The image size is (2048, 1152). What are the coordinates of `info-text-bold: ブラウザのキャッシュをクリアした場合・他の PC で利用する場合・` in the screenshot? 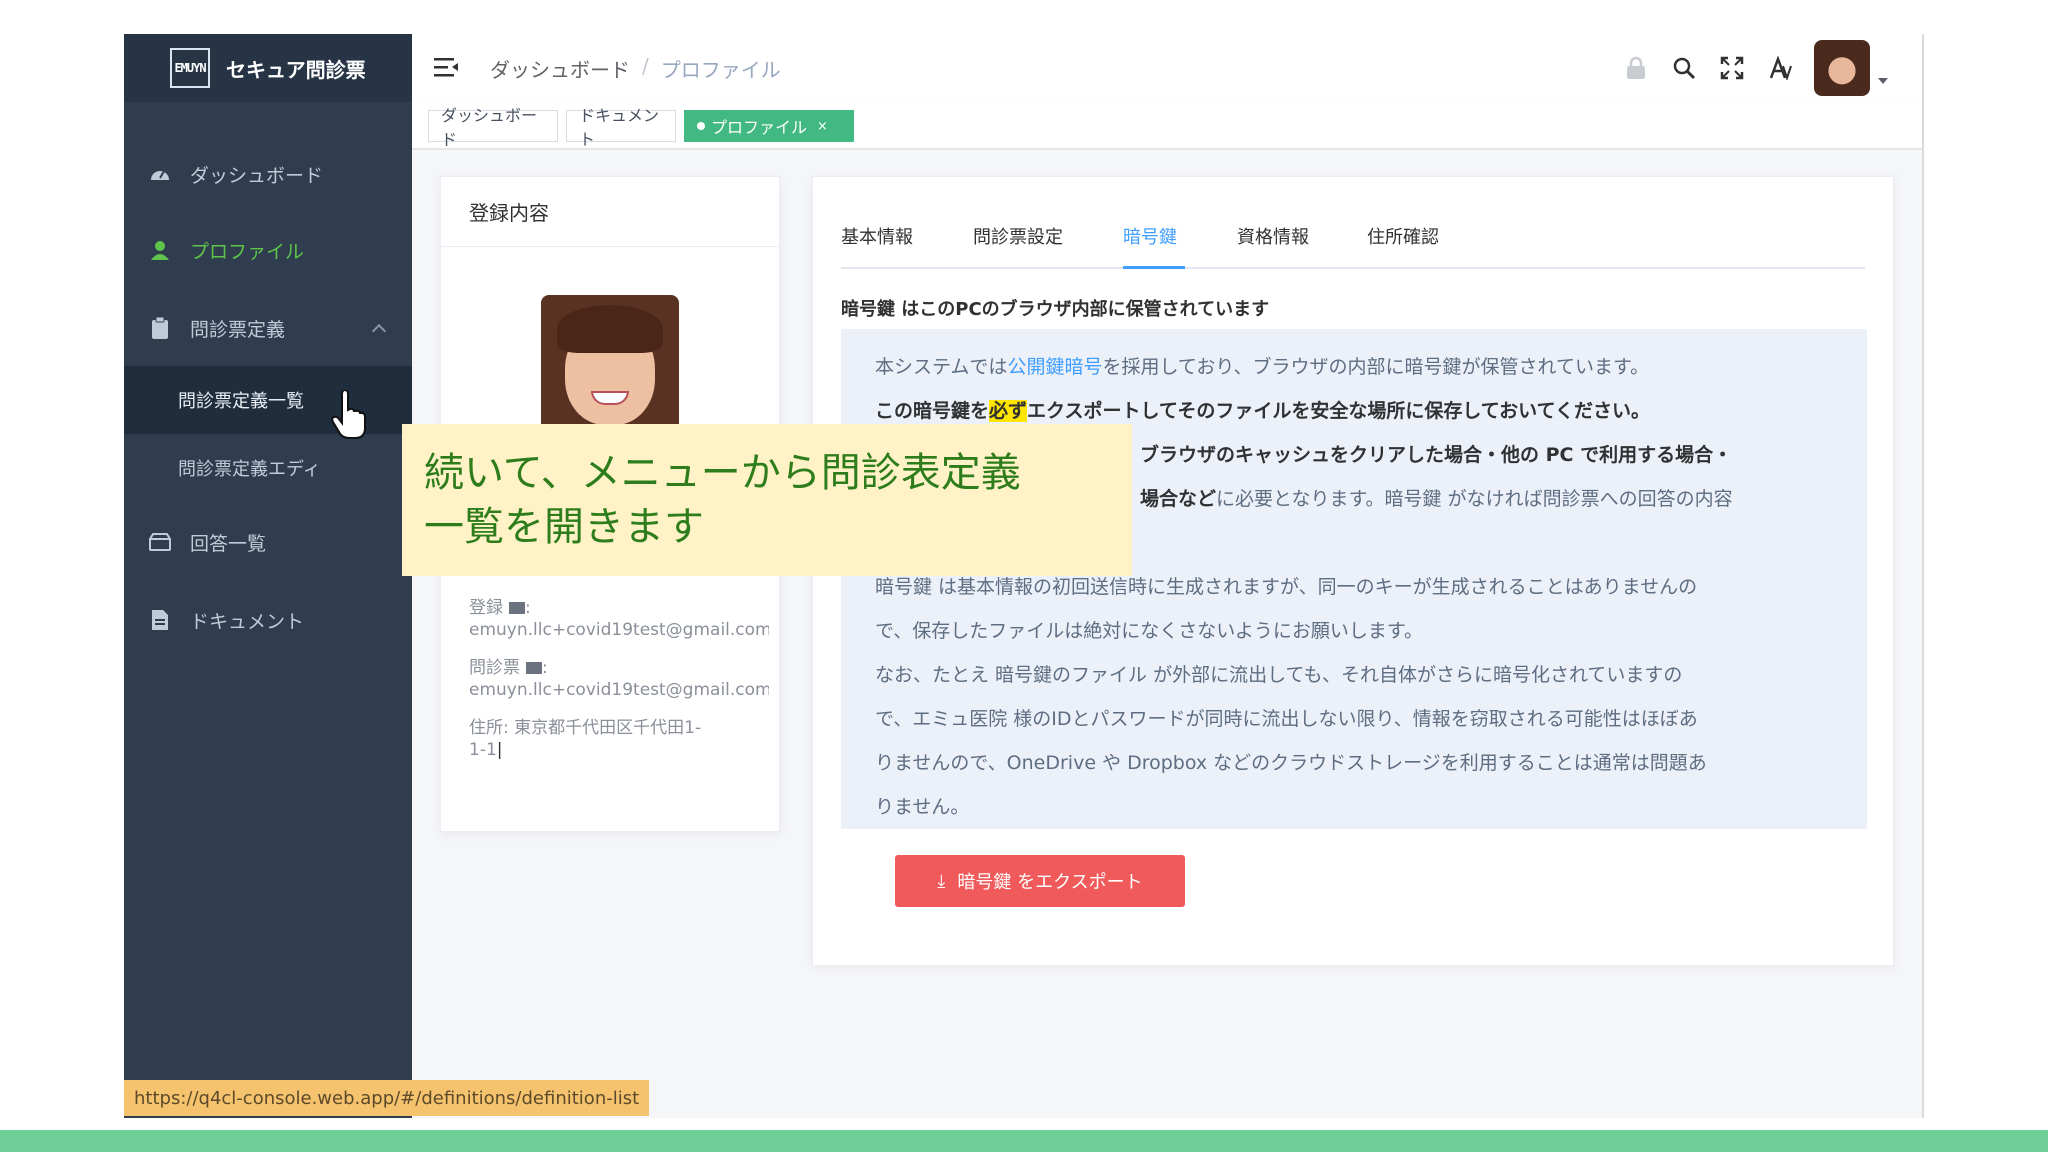 It's located at (1436, 455).